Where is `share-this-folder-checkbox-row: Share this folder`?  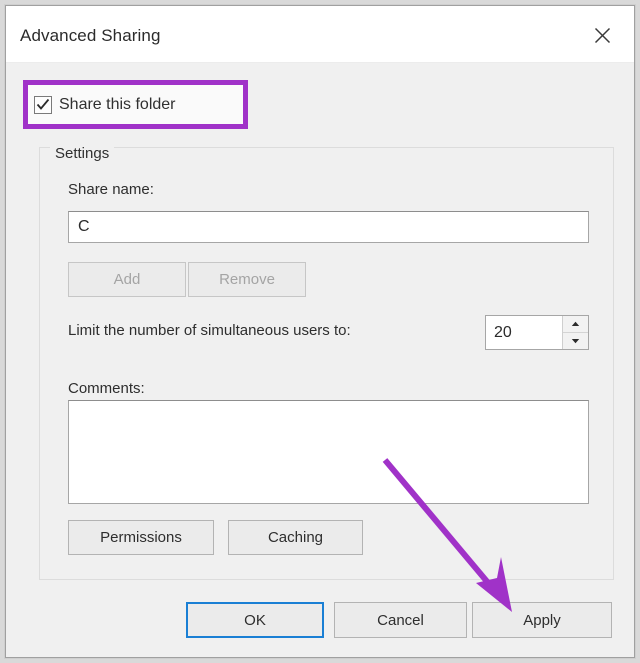 share-this-folder-checkbox-row: Share this folder is located at coordinates (105, 105).